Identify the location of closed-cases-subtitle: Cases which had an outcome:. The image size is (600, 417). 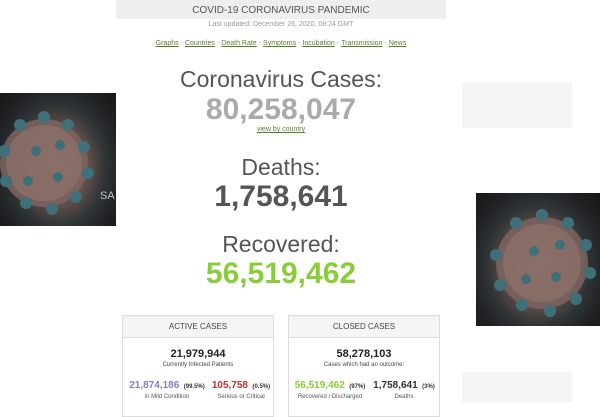
(364, 365).